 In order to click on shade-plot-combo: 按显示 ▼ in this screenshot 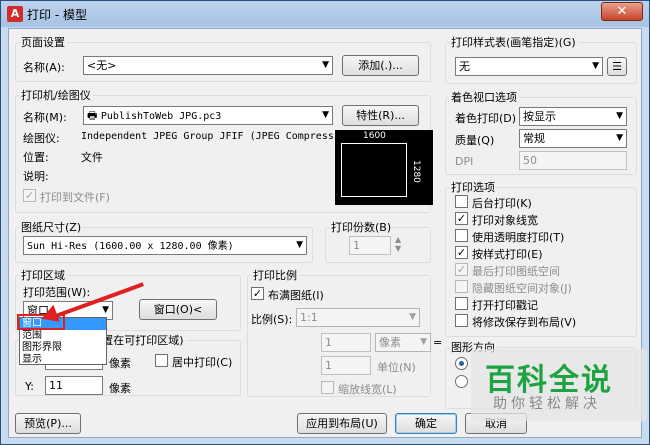, I will do `click(573, 116)`.